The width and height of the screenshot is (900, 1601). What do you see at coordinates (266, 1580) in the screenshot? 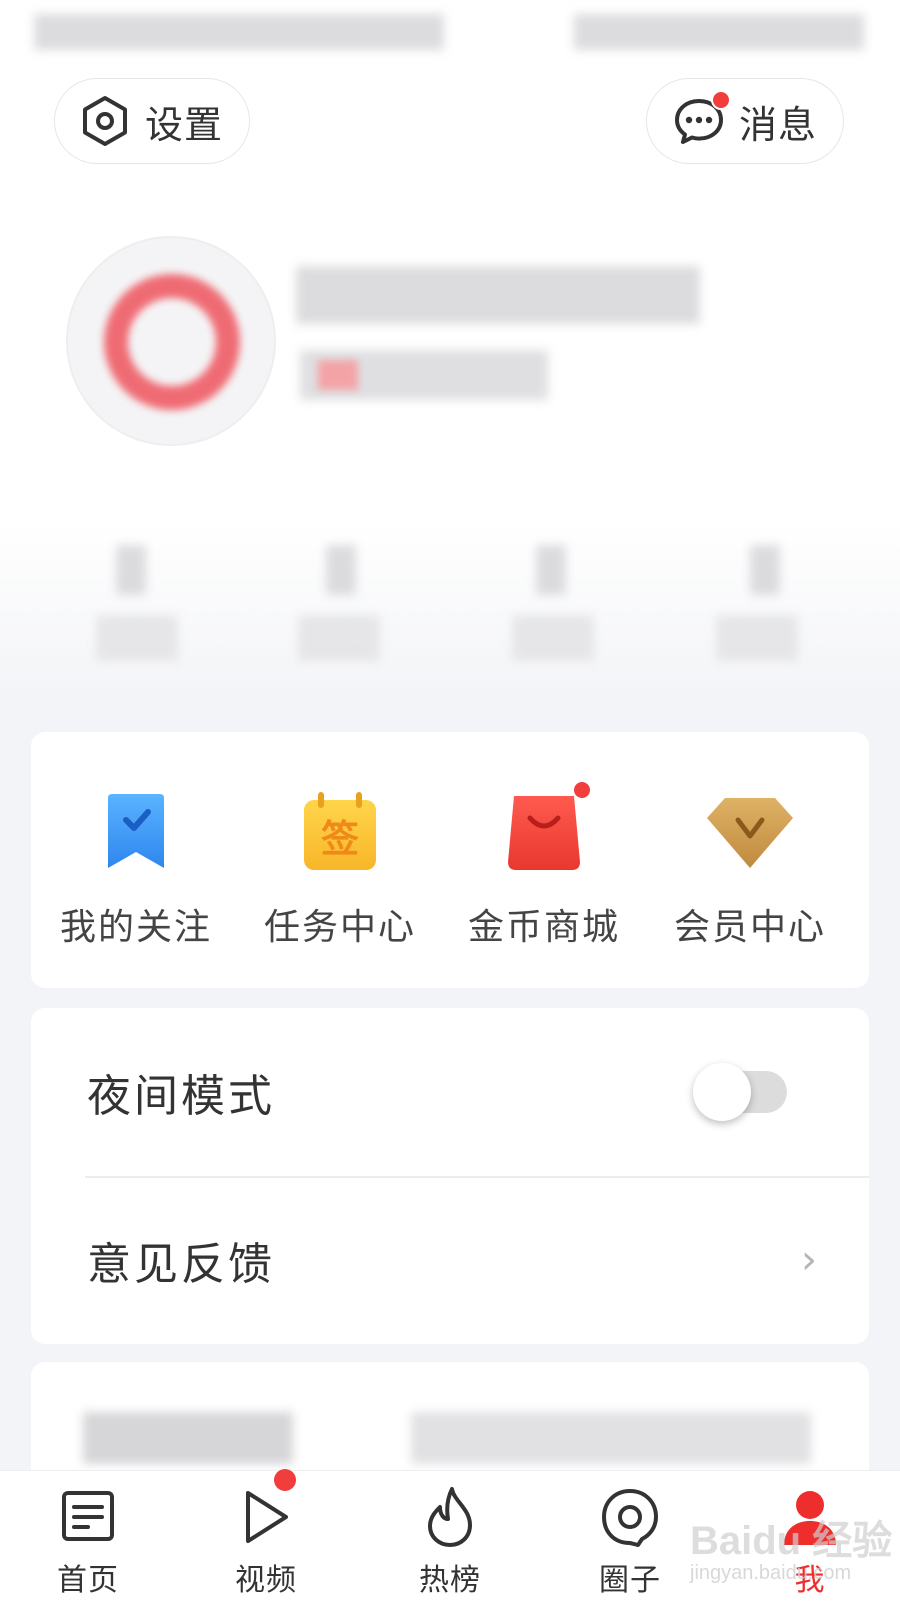
I see `tab-label: 视频` at bounding box center [266, 1580].